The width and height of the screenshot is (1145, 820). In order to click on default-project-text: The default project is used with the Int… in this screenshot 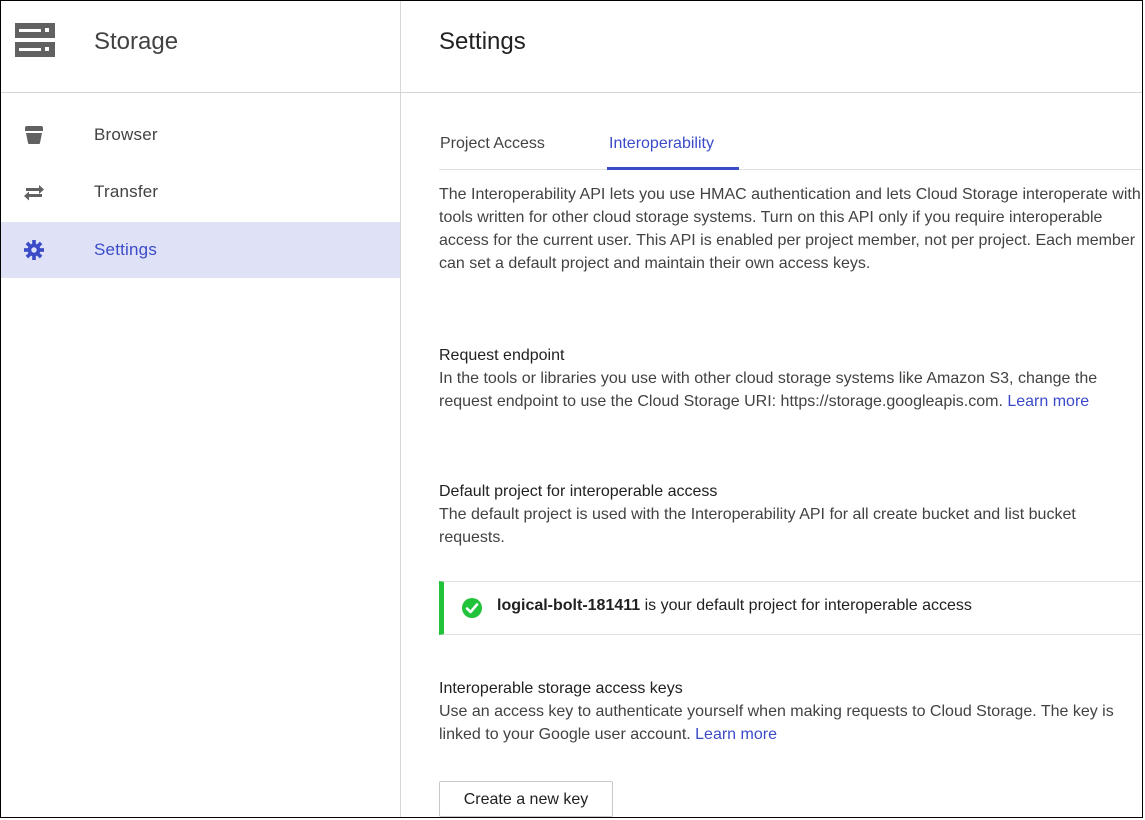, I will do `click(757, 526)`.